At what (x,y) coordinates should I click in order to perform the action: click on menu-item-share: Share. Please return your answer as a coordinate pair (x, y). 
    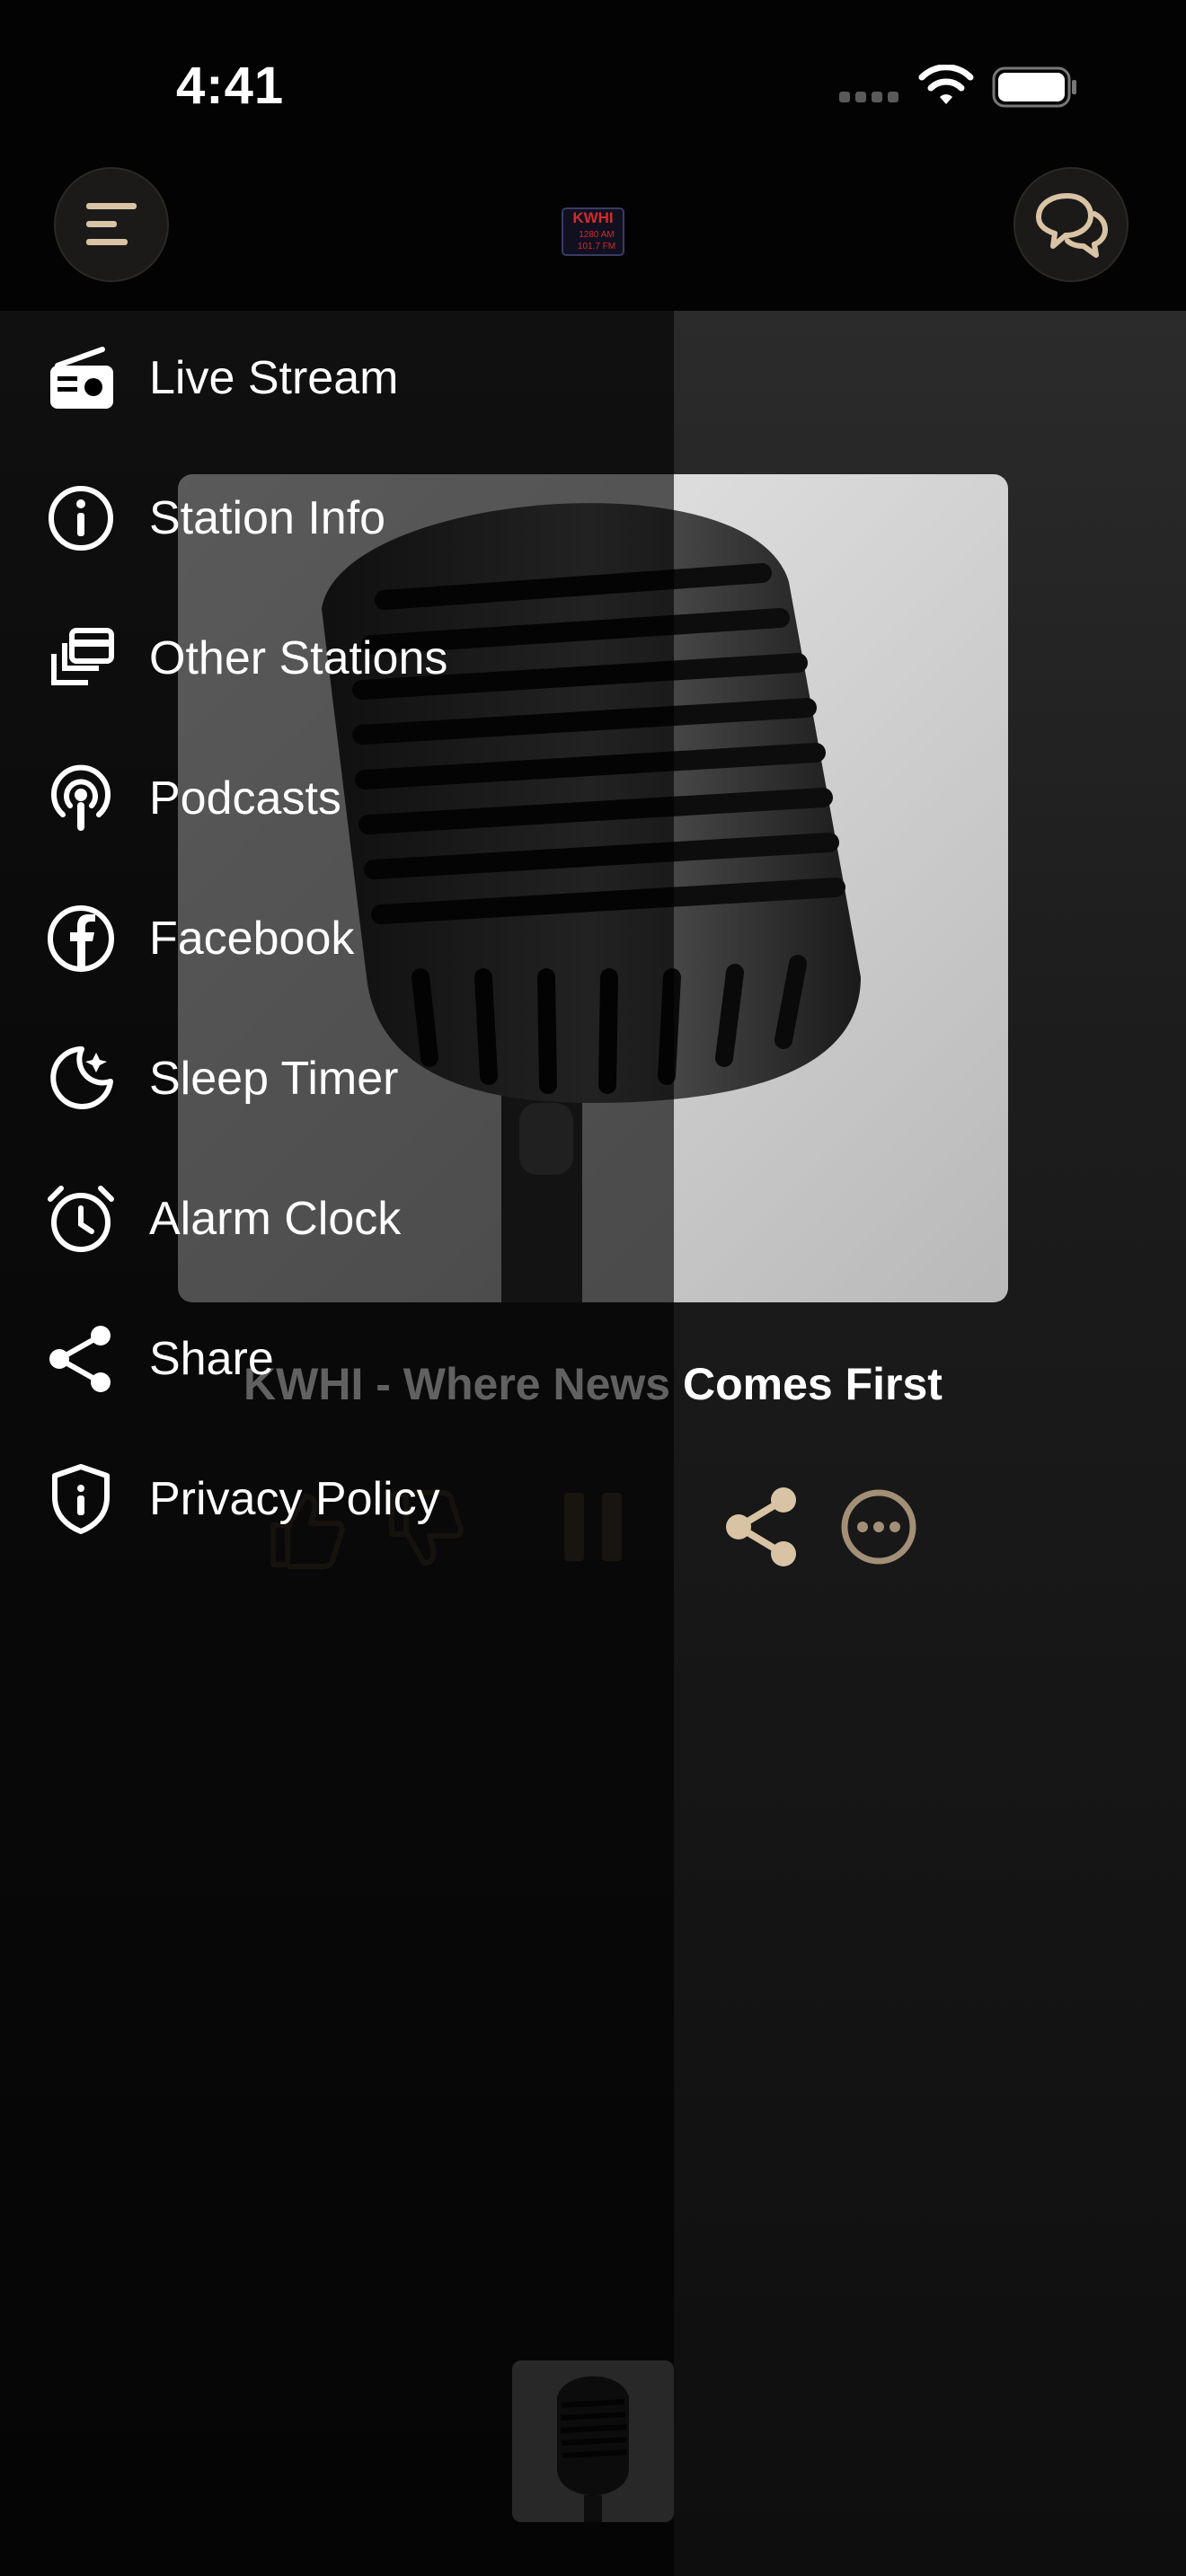
    Looking at the image, I should click on (337, 1359).